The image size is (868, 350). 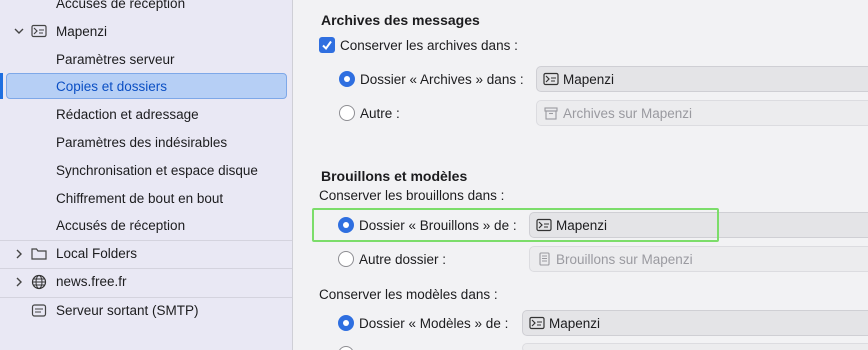 What do you see at coordinates (346, 259) in the screenshot?
I see `drafts-other-radio` at bounding box center [346, 259].